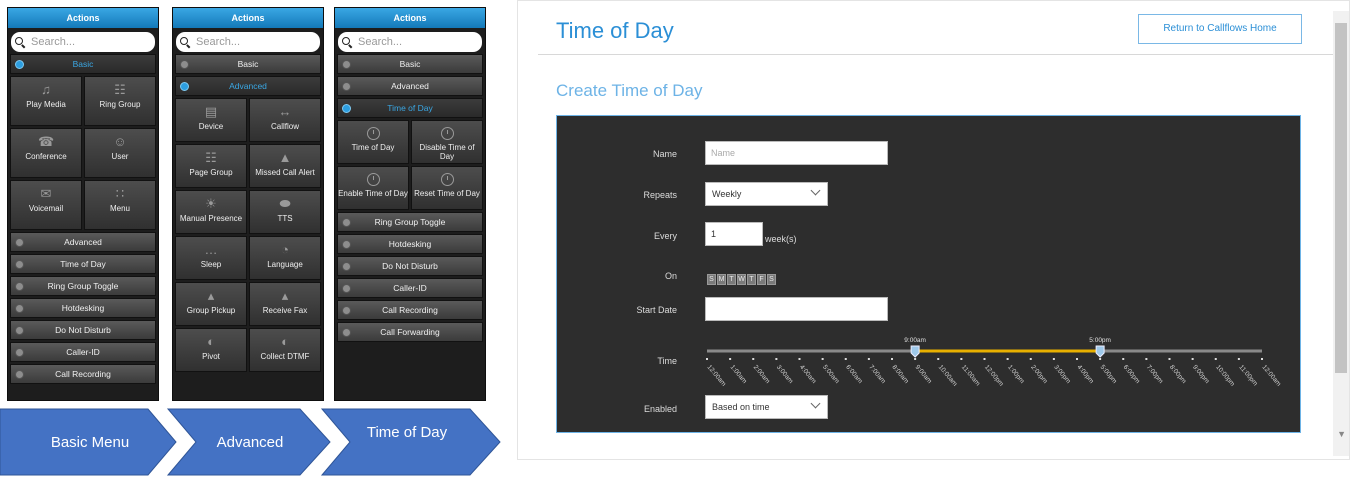  I want to click on section-label: Ring Group Toggle, so click(410, 222).